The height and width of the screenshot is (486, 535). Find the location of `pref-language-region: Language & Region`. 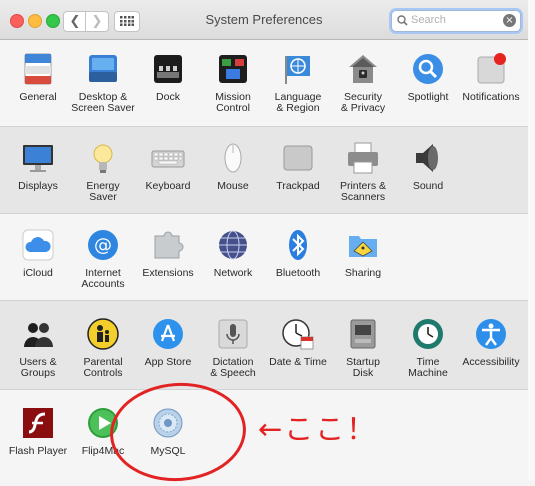

pref-language-region: Language & Region is located at coordinates (298, 83).